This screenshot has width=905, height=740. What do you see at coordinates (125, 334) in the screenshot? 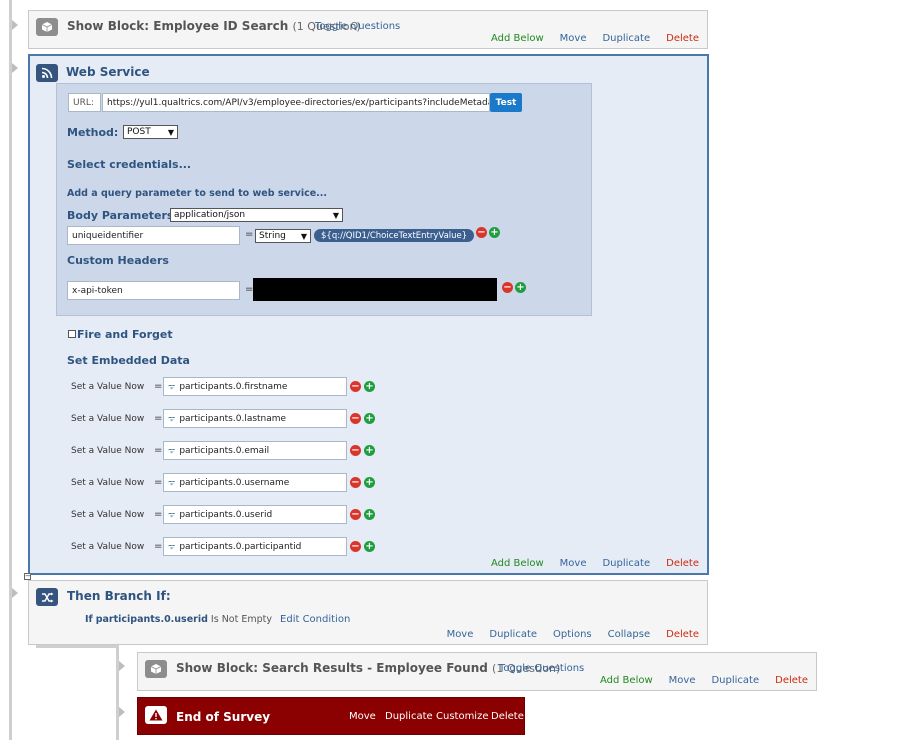
I see `fire-and-forget-label: Fire and Forget` at bounding box center [125, 334].